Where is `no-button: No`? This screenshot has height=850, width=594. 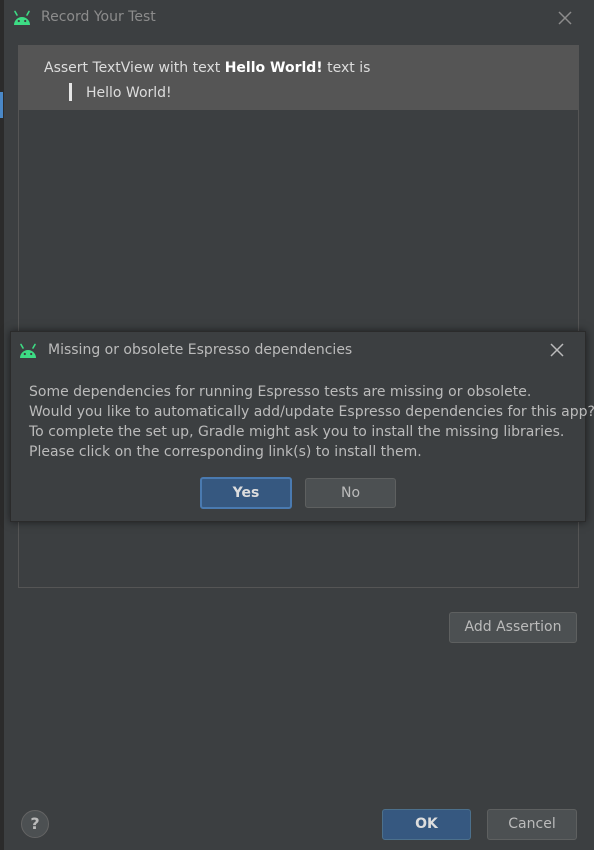
no-button: No is located at coordinates (350, 493).